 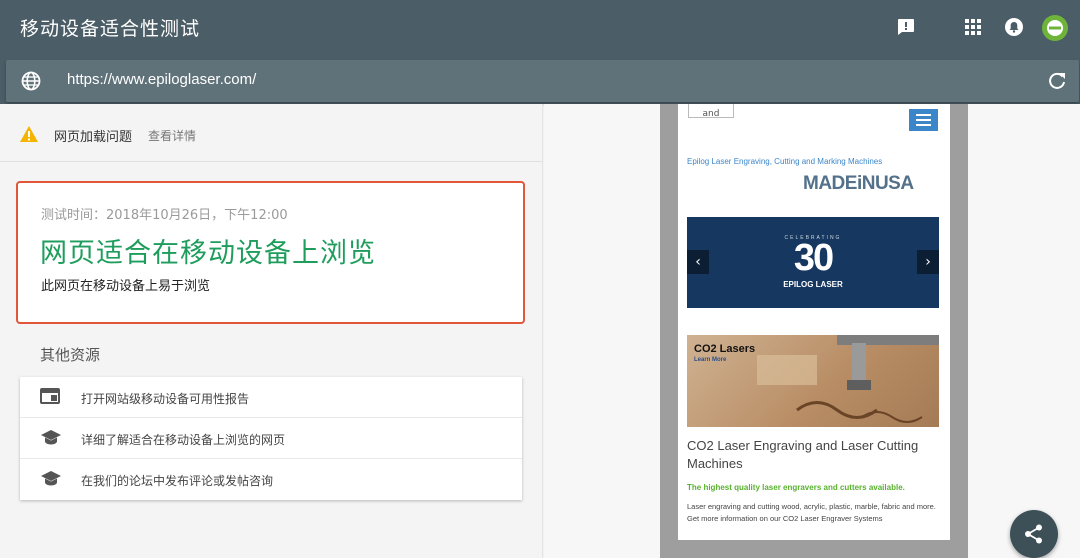 What do you see at coordinates (110, 29) in the screenshot?
I see `app-title: 移动设备适合性测试` at bounding box center [110, 29].